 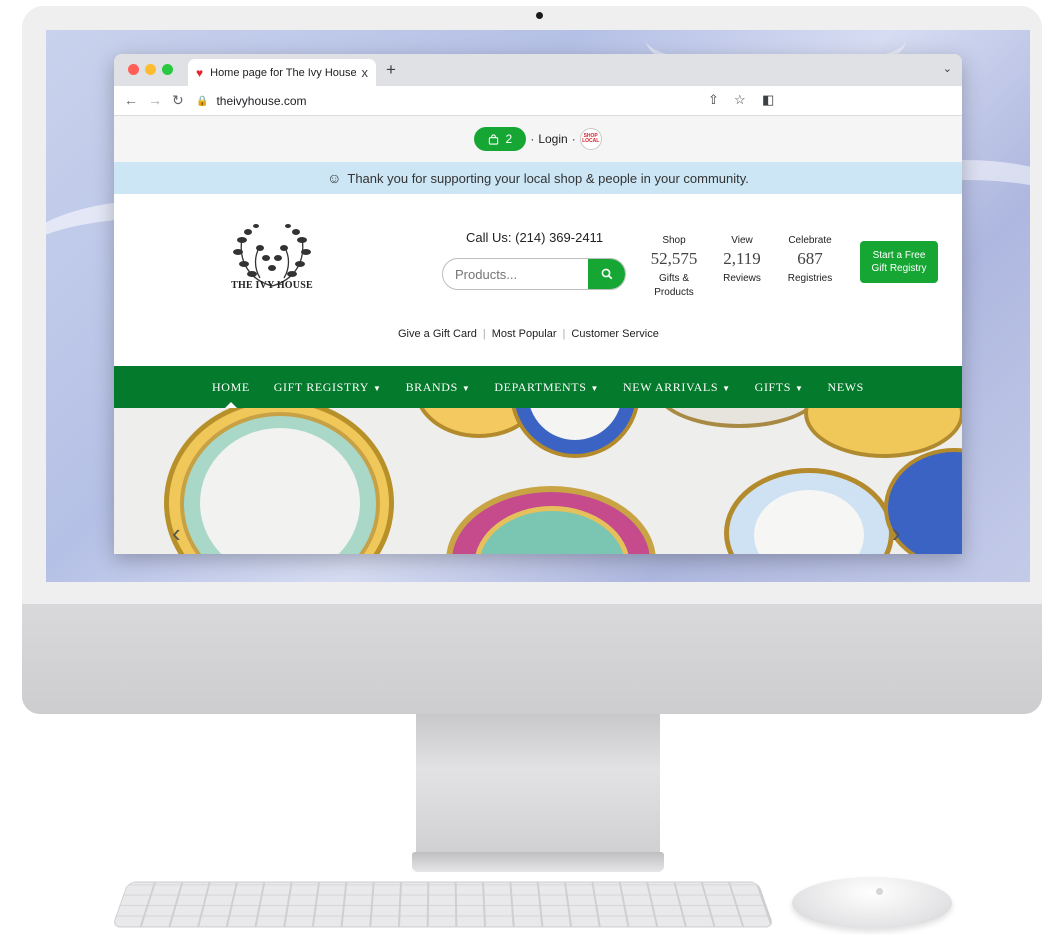 I want to click on imac-stand, so click(x=538, y=784).